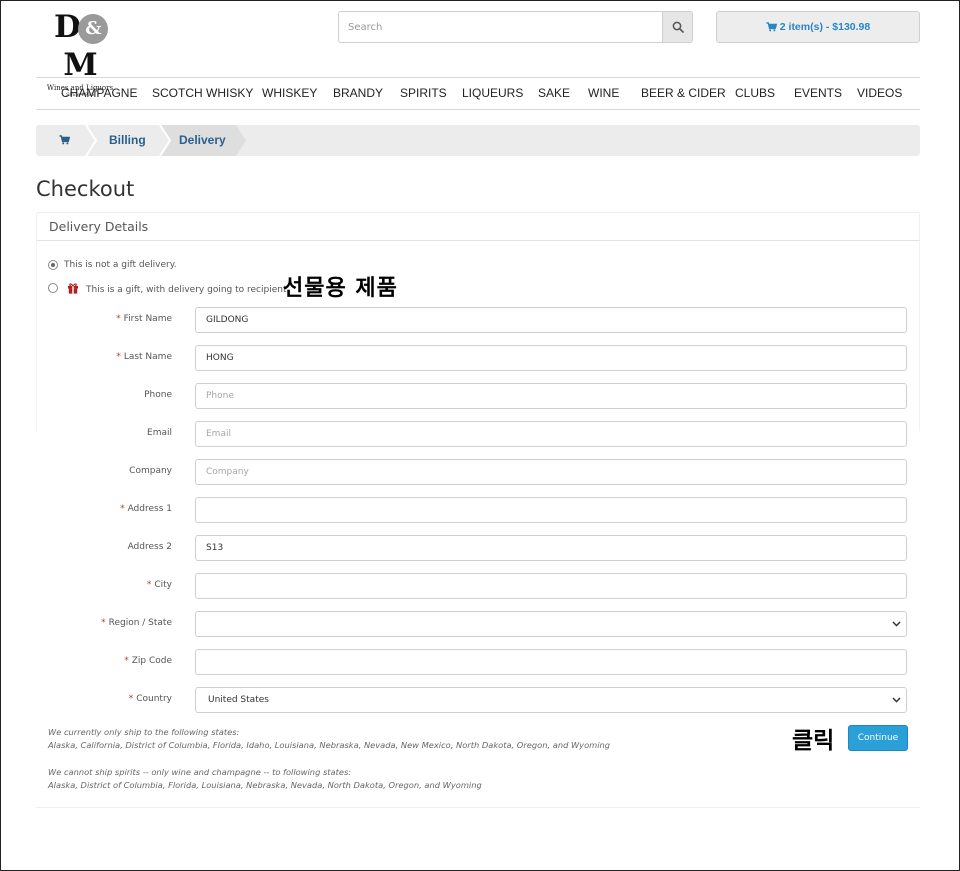  I want to click on nav-item-scotch-whisky: SCOTCH WHISKY, so click(202, 93).